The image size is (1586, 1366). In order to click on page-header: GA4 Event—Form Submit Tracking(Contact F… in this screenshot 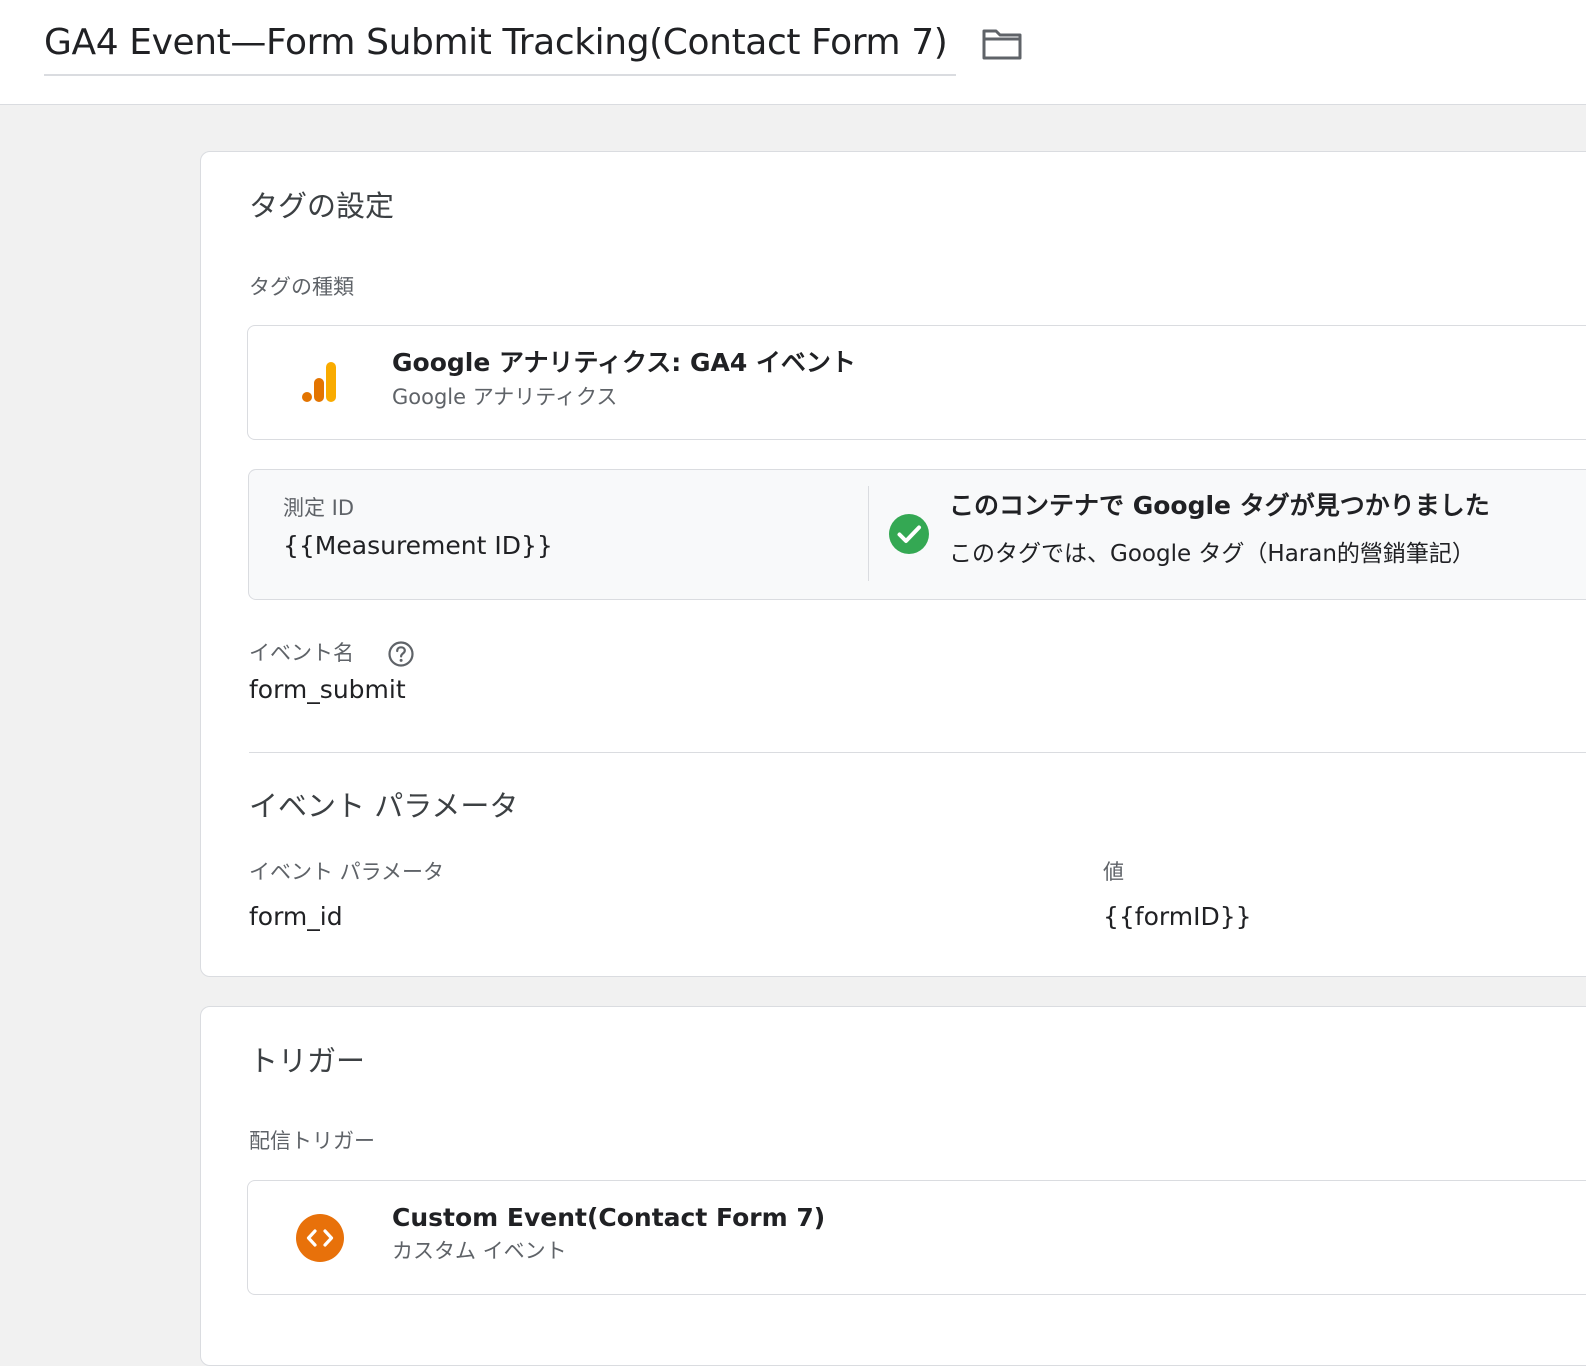, I will do `click(793, 52)`.